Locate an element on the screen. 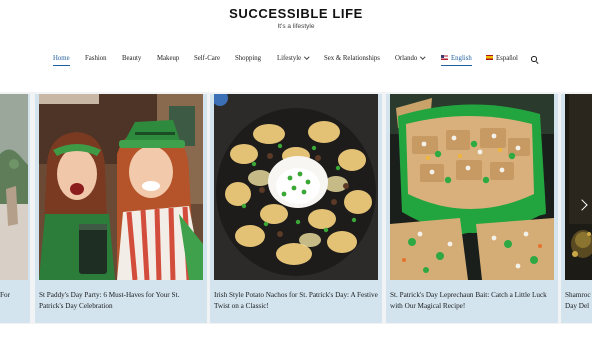  nav-item-espanol: Español is located at coordinates (502, 58).